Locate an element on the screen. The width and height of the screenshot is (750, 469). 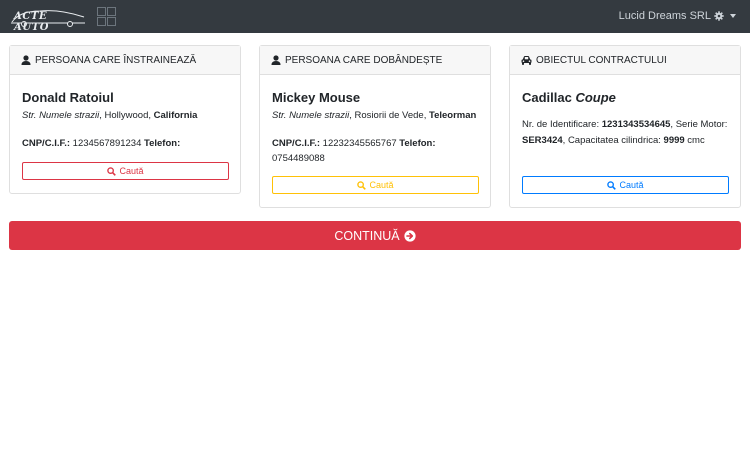
vehicle-card-header: OBIECTUL CONTRACTULUI is located at coordinates (625, 60).